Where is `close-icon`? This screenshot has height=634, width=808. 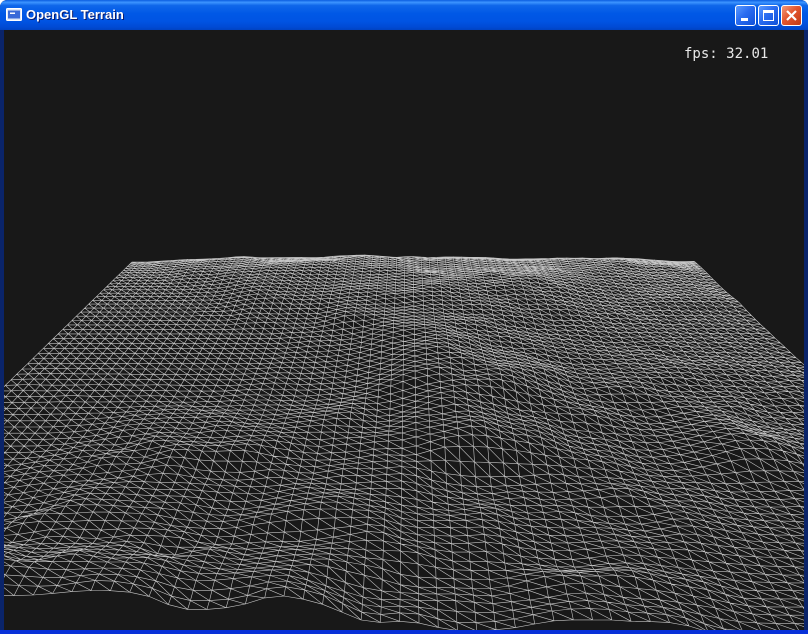
close-icon is located at coordinates (791, 15).